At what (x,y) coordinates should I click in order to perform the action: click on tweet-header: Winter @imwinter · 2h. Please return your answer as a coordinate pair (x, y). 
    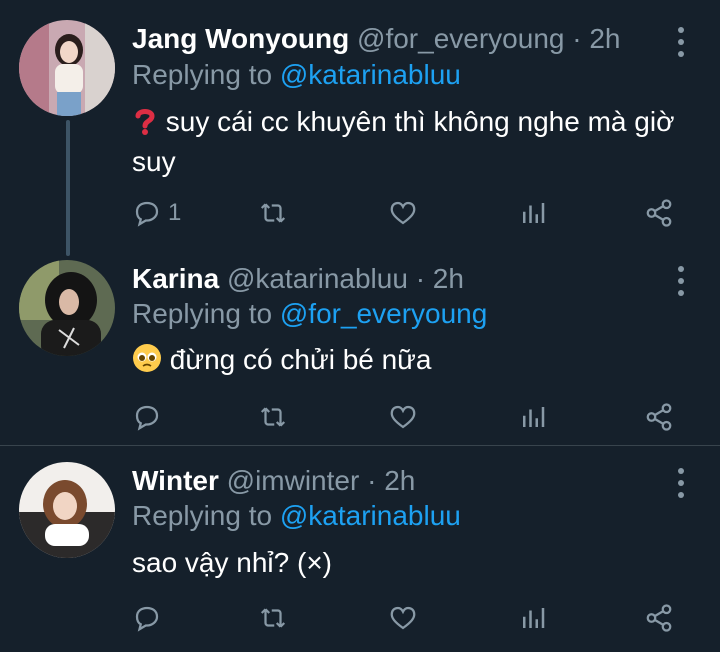
    Looking at the image, I should click on (273, 481).